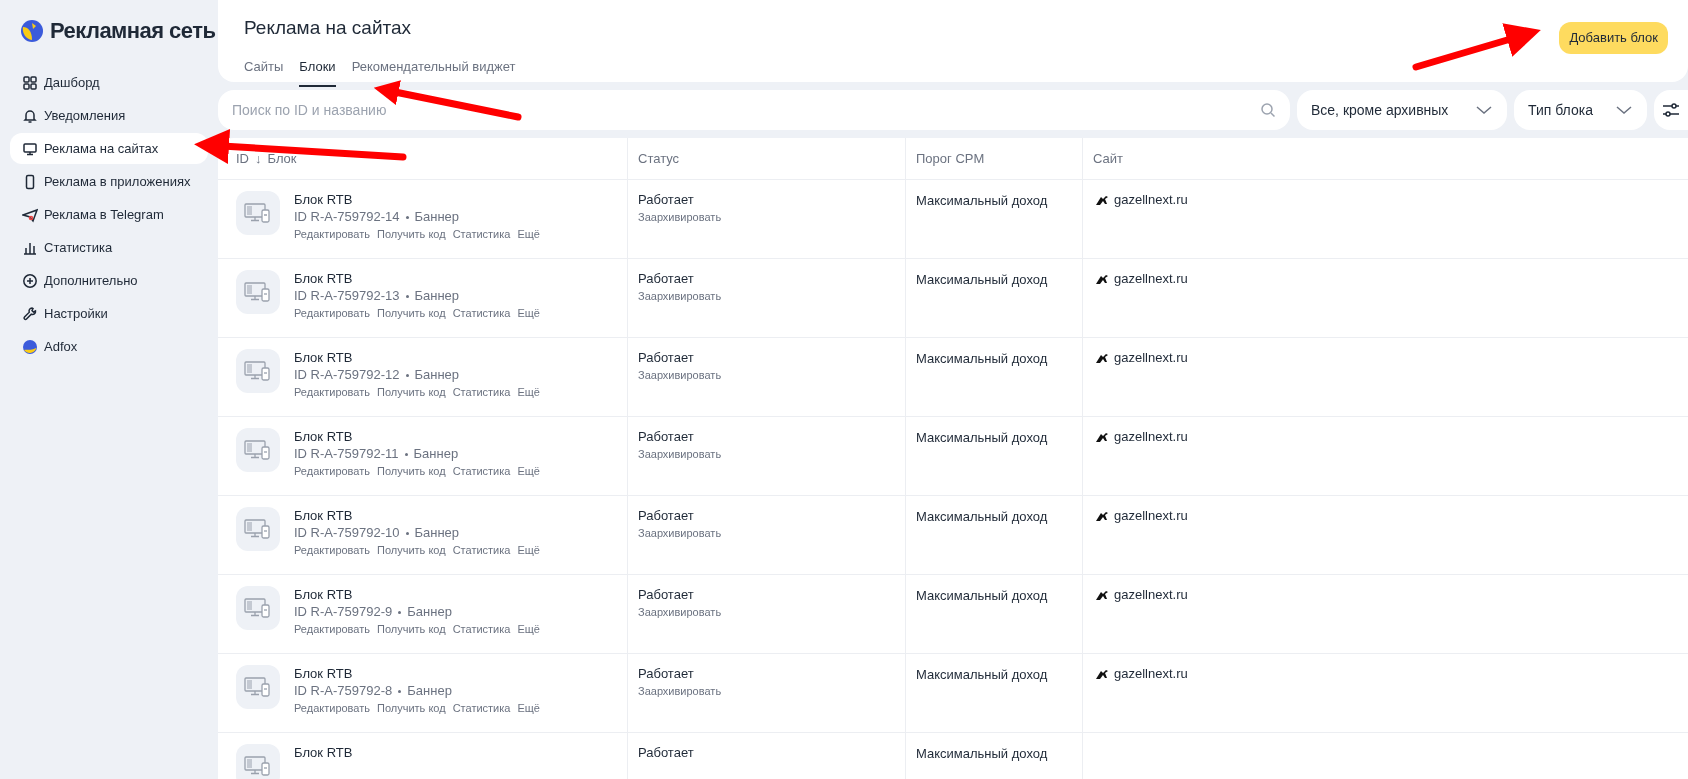 The height and width of the screenshot is (779, 1688). I want to click on filter-settings-button, so click(1671, 110).